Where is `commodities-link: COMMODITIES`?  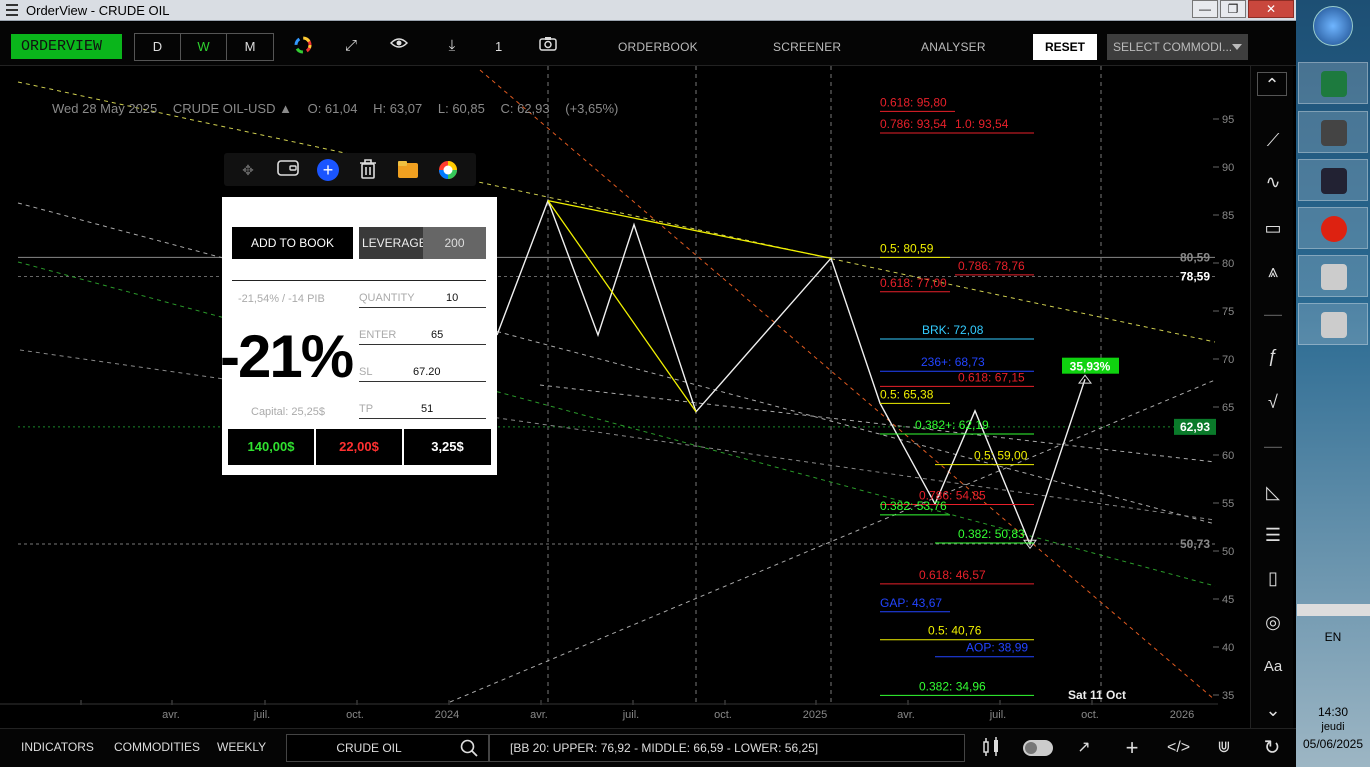
commodities-link: COMMODITIES is located at coordinates (157, 747).